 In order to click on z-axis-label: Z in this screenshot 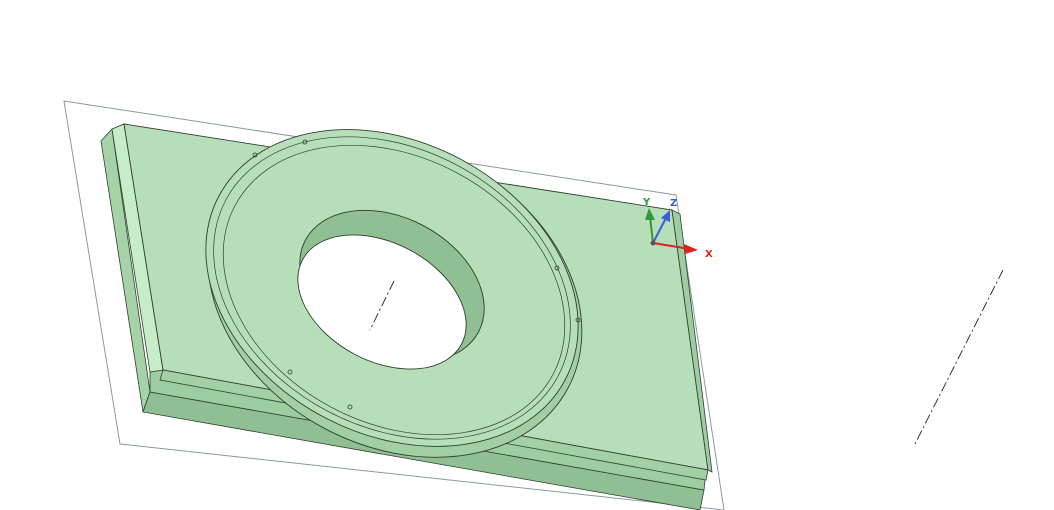, I will do `click(673, 203)`.